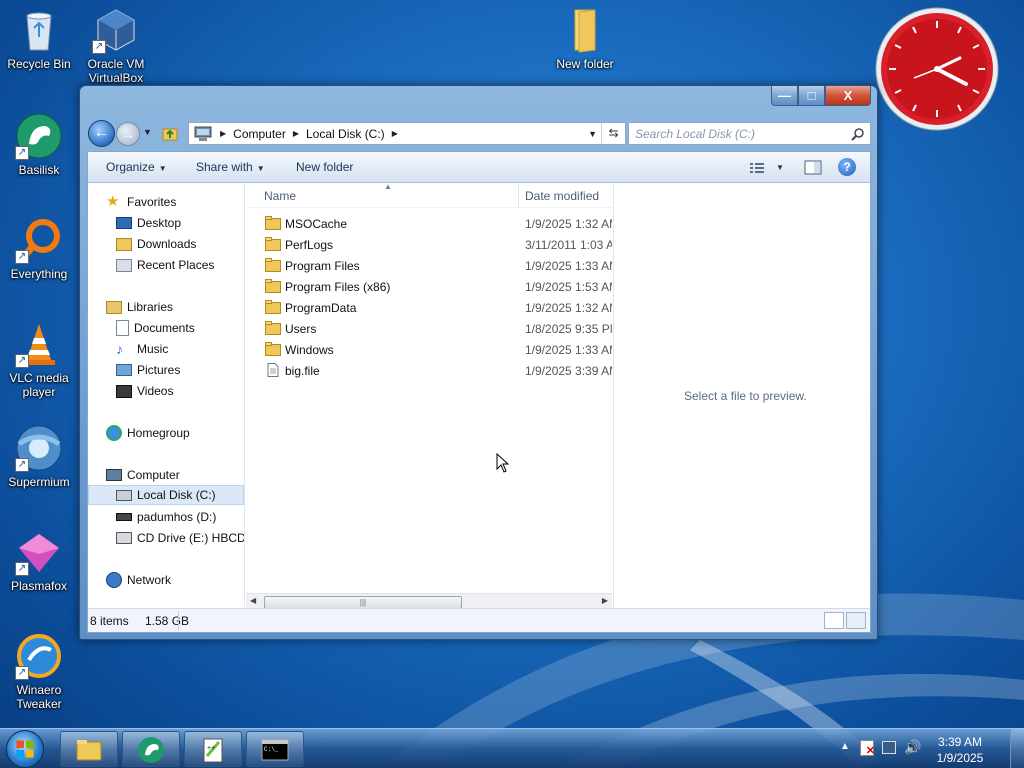  I want to click on scroll-left-icon: ◀, so click(253, 600).